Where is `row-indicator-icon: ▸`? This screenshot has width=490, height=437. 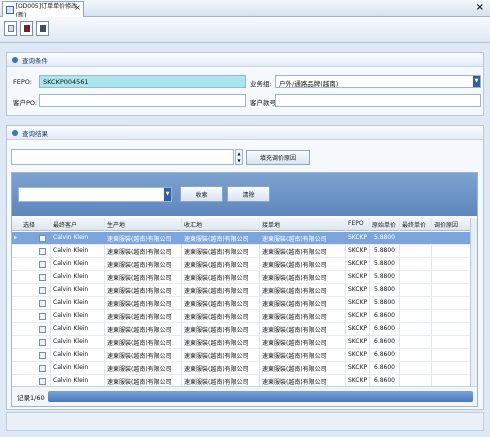 row-indicator-icon: ▸ is located at coordinates (16, 237).